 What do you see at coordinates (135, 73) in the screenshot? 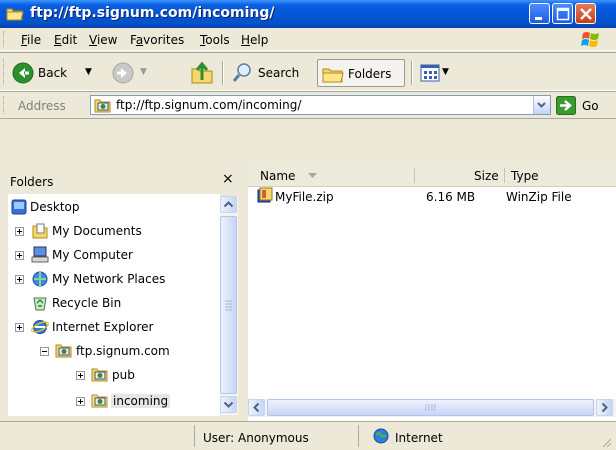
I see `forward-button: ▼` at bounding box center [135, 73].